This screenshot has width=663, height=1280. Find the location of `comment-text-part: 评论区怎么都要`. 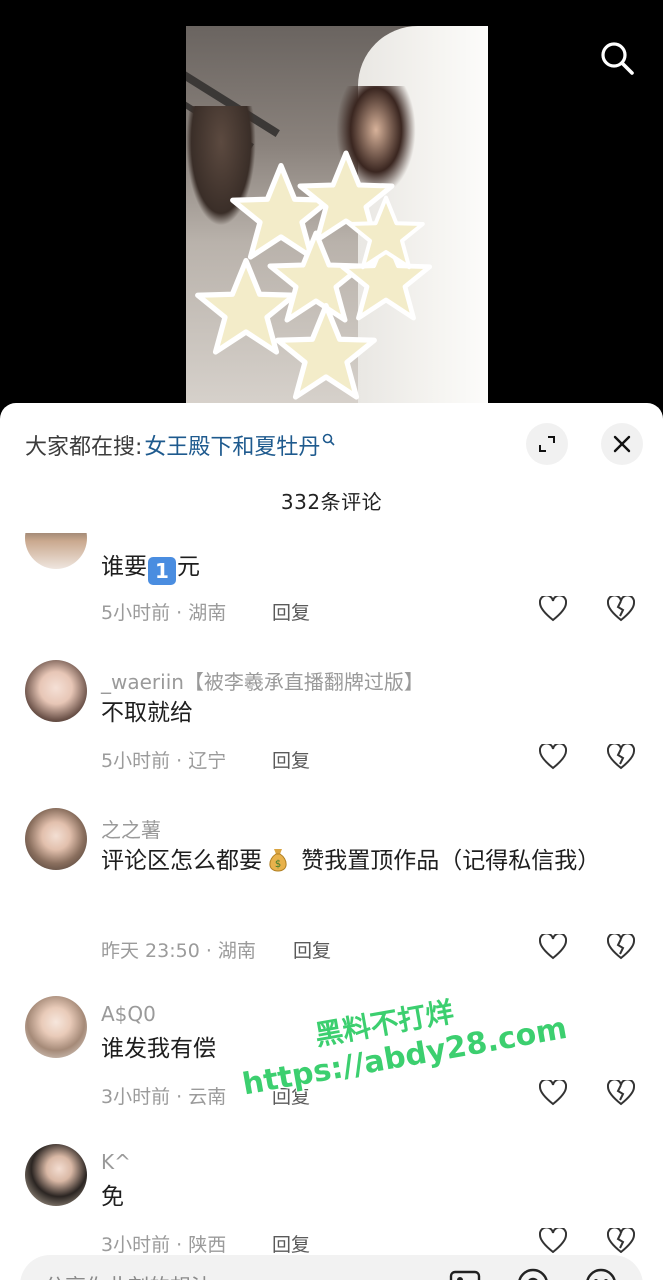

comment-text-part: 评论区怎么都要 is located at coordinates (181, 861).